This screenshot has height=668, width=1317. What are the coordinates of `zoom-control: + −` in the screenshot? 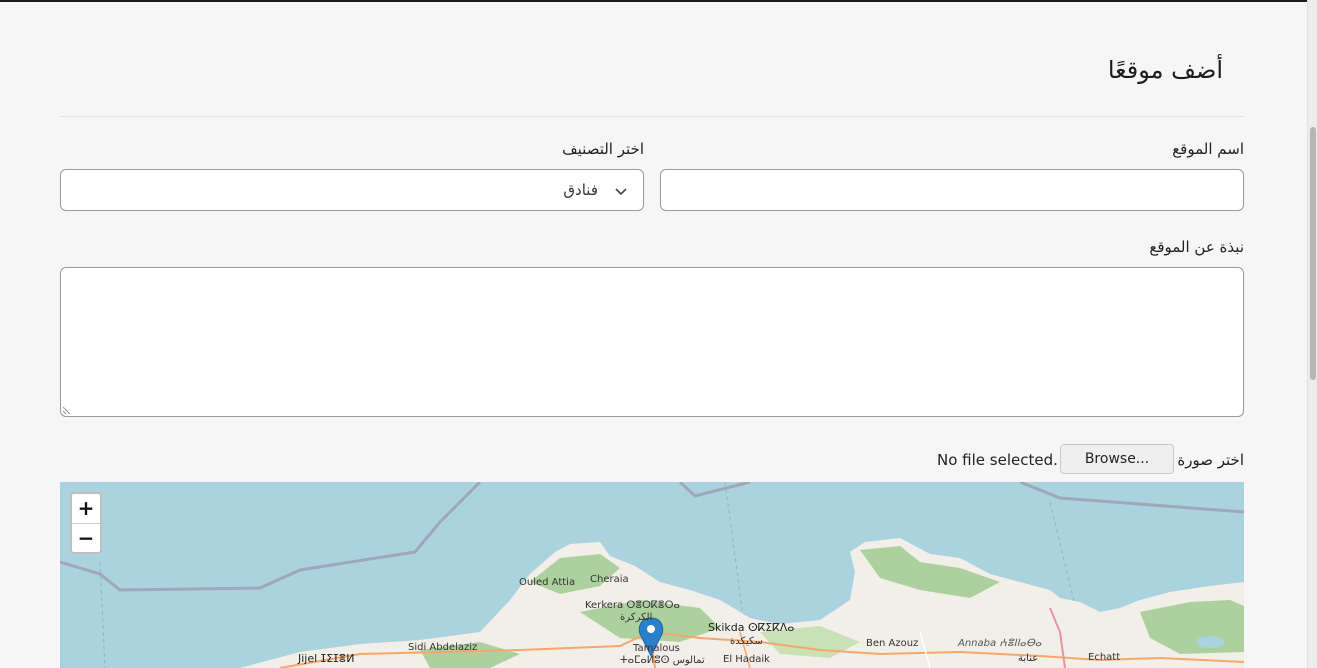 It's located at (86, 523).